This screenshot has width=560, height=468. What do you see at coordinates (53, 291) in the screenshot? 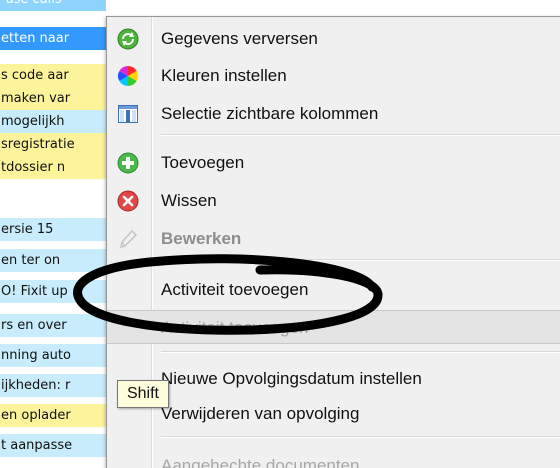
I see `list-item: O! Fixit up` at bounding box center [53, 291].